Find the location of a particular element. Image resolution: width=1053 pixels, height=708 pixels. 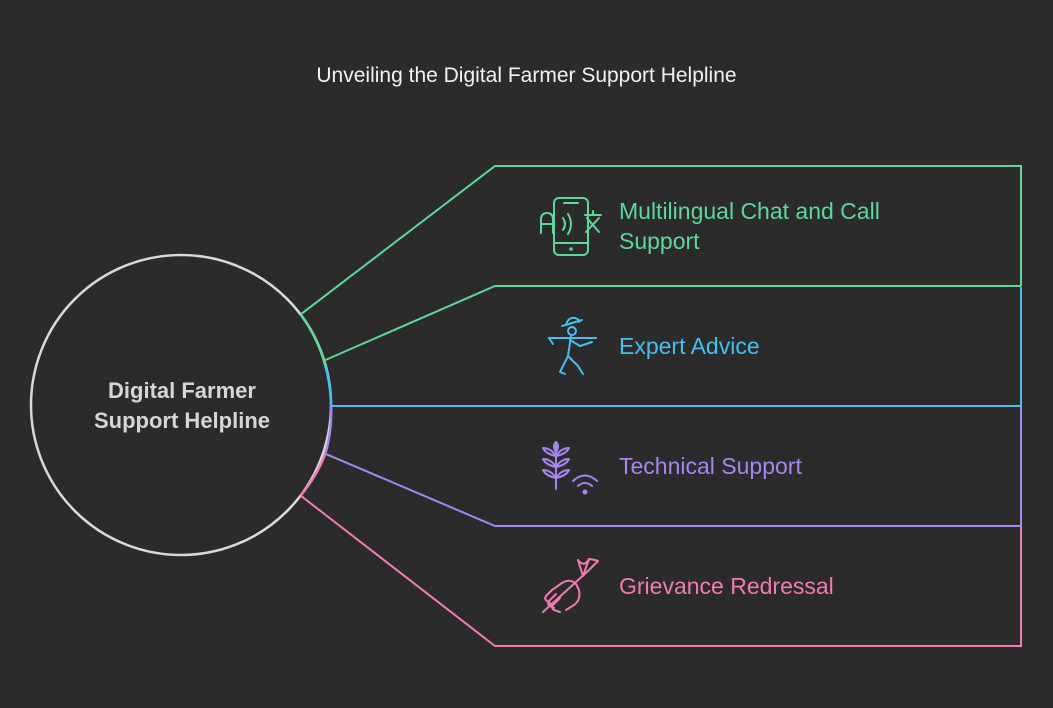

hub-arc-green is located at coordinates (313, 340).